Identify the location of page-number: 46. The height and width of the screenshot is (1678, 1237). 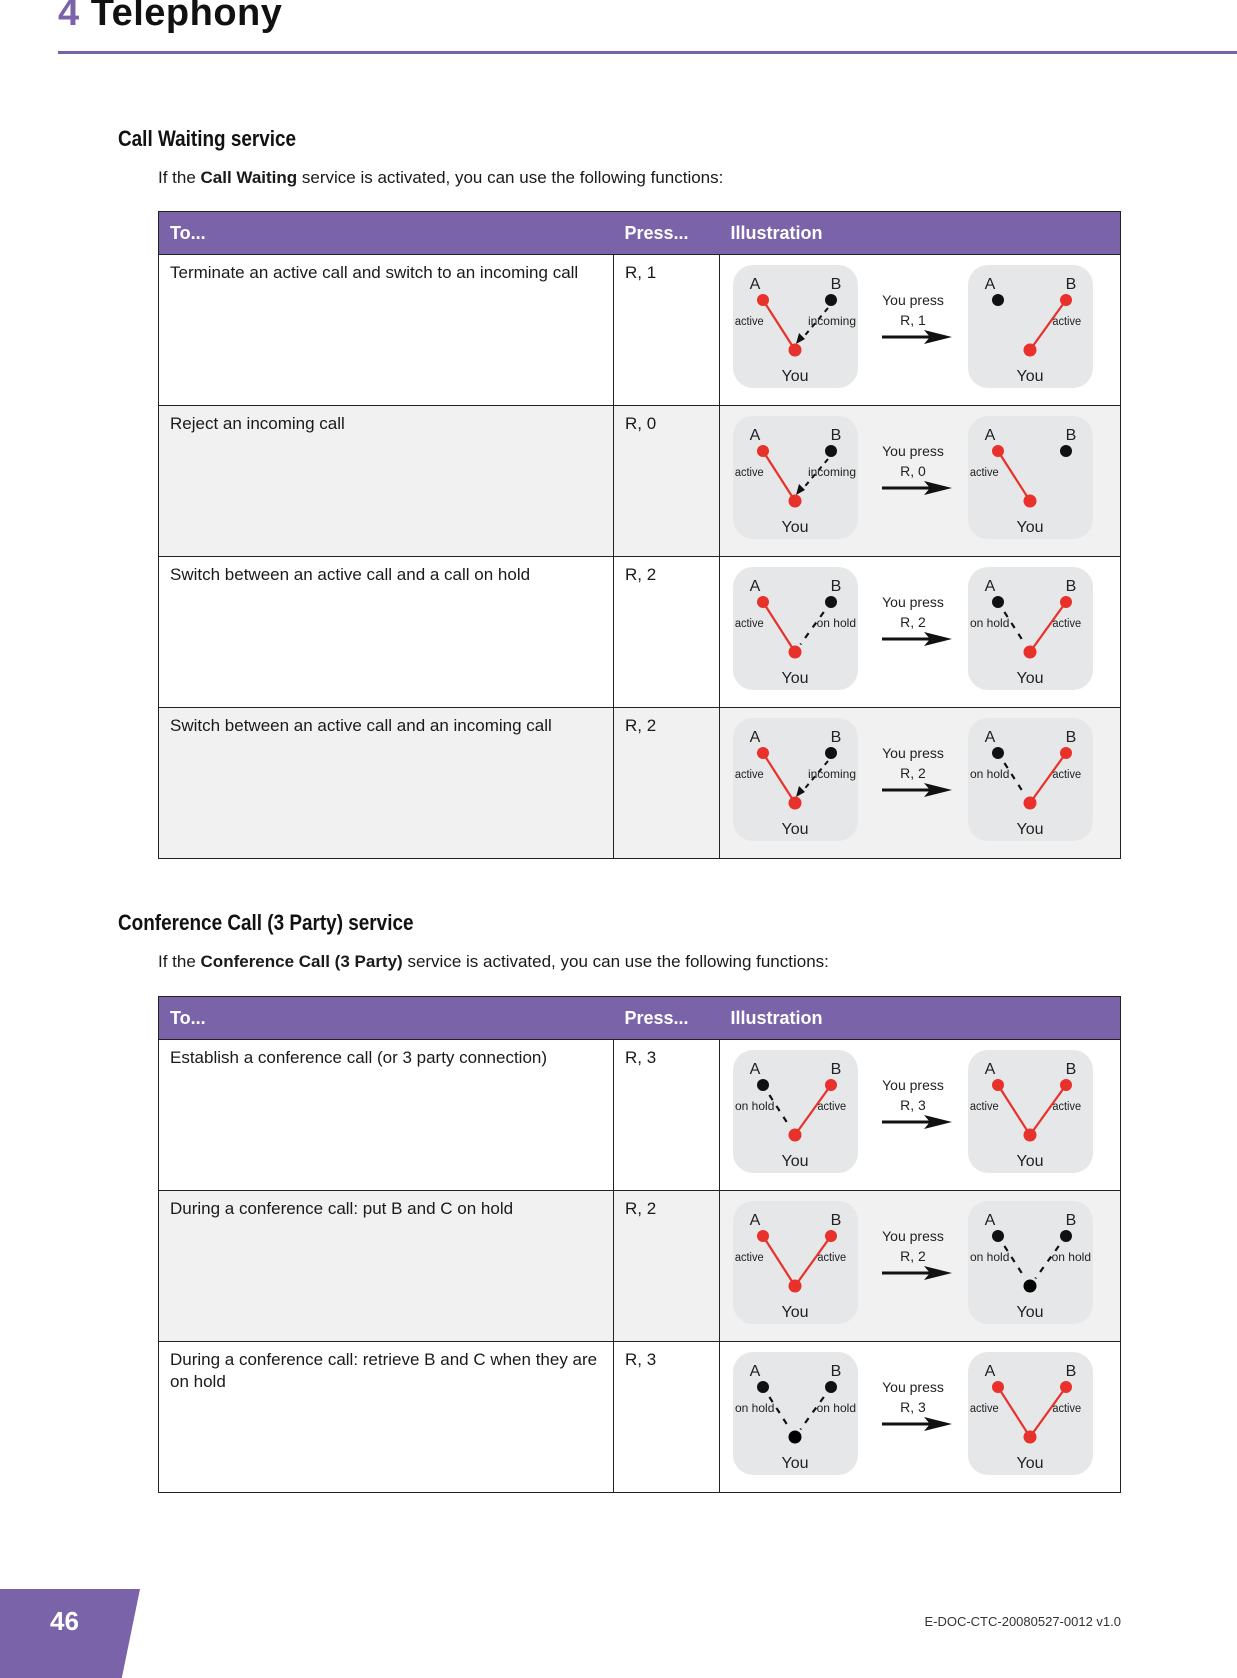
(64, 1621).